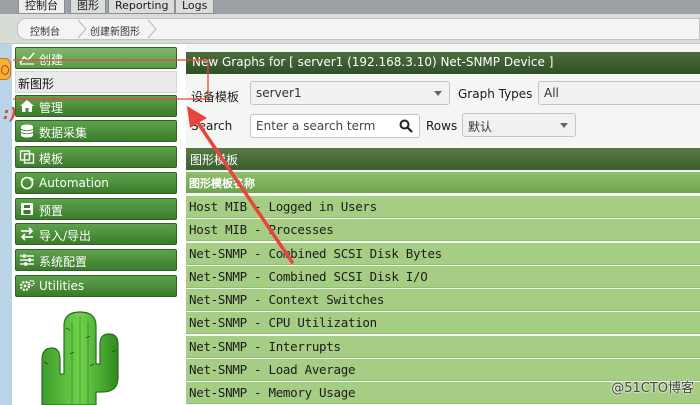  Describe the element at coordinates (519, 125) in the screenshot. I see `rows-select: 默认` at that location.